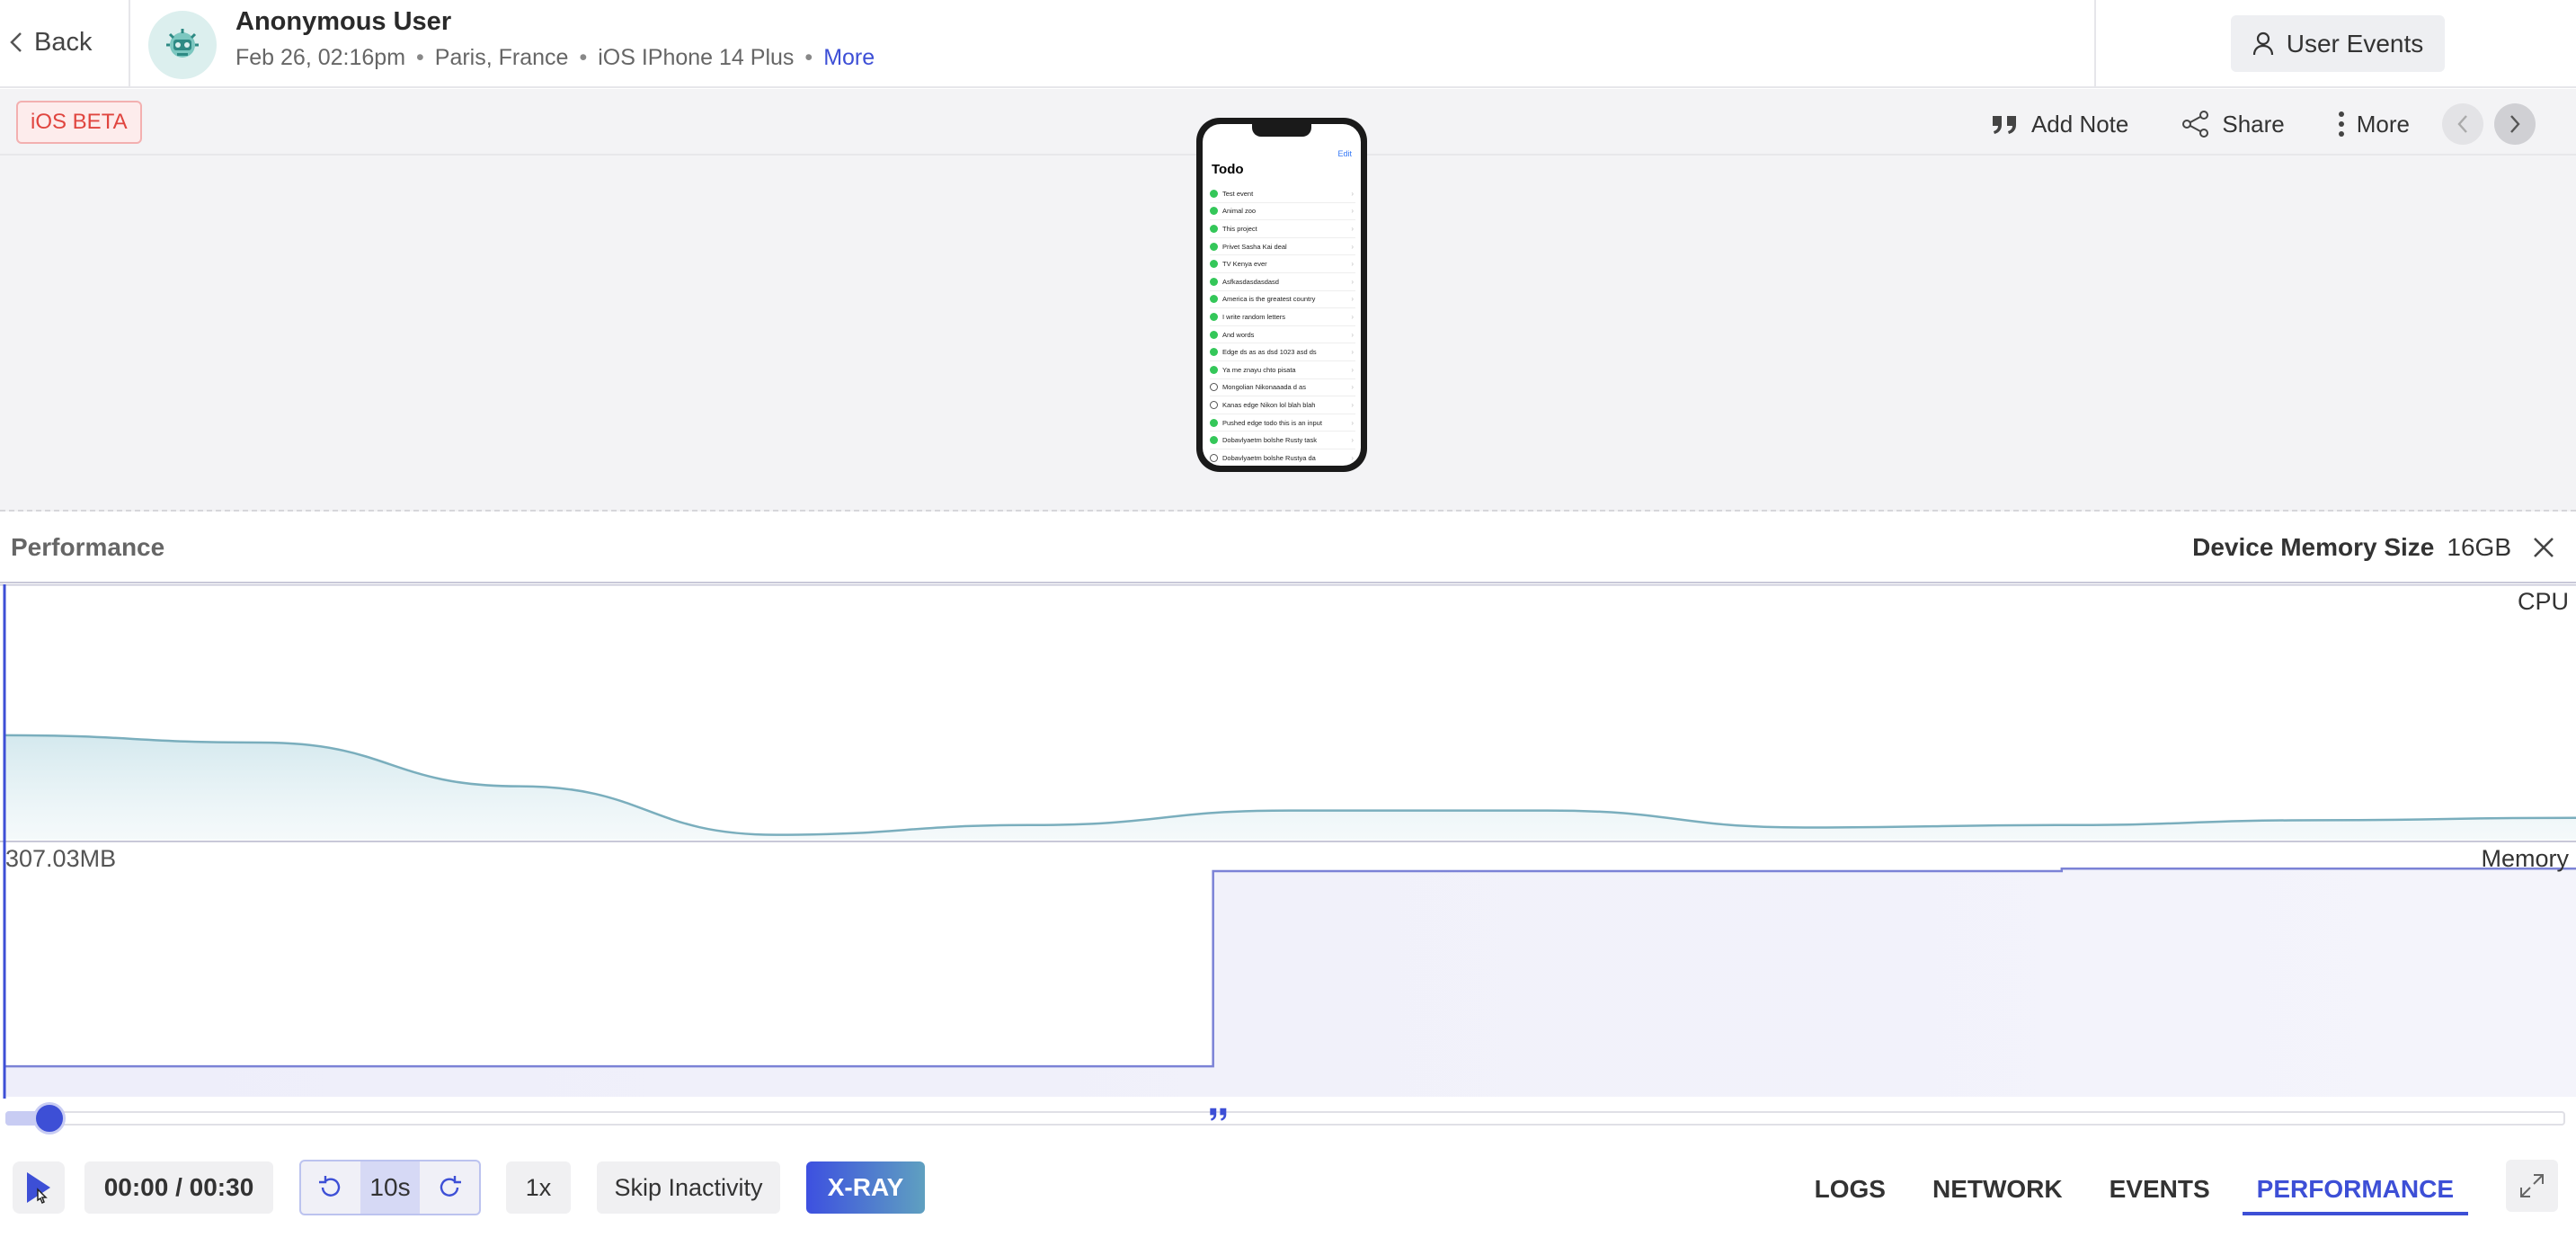 The height and width of the screenshot is (1237, 2576). What do you see at coordinates (61, 859) in the screenshot?
I see `memory-value: 307.03MB` at bounding box center [61, 859].